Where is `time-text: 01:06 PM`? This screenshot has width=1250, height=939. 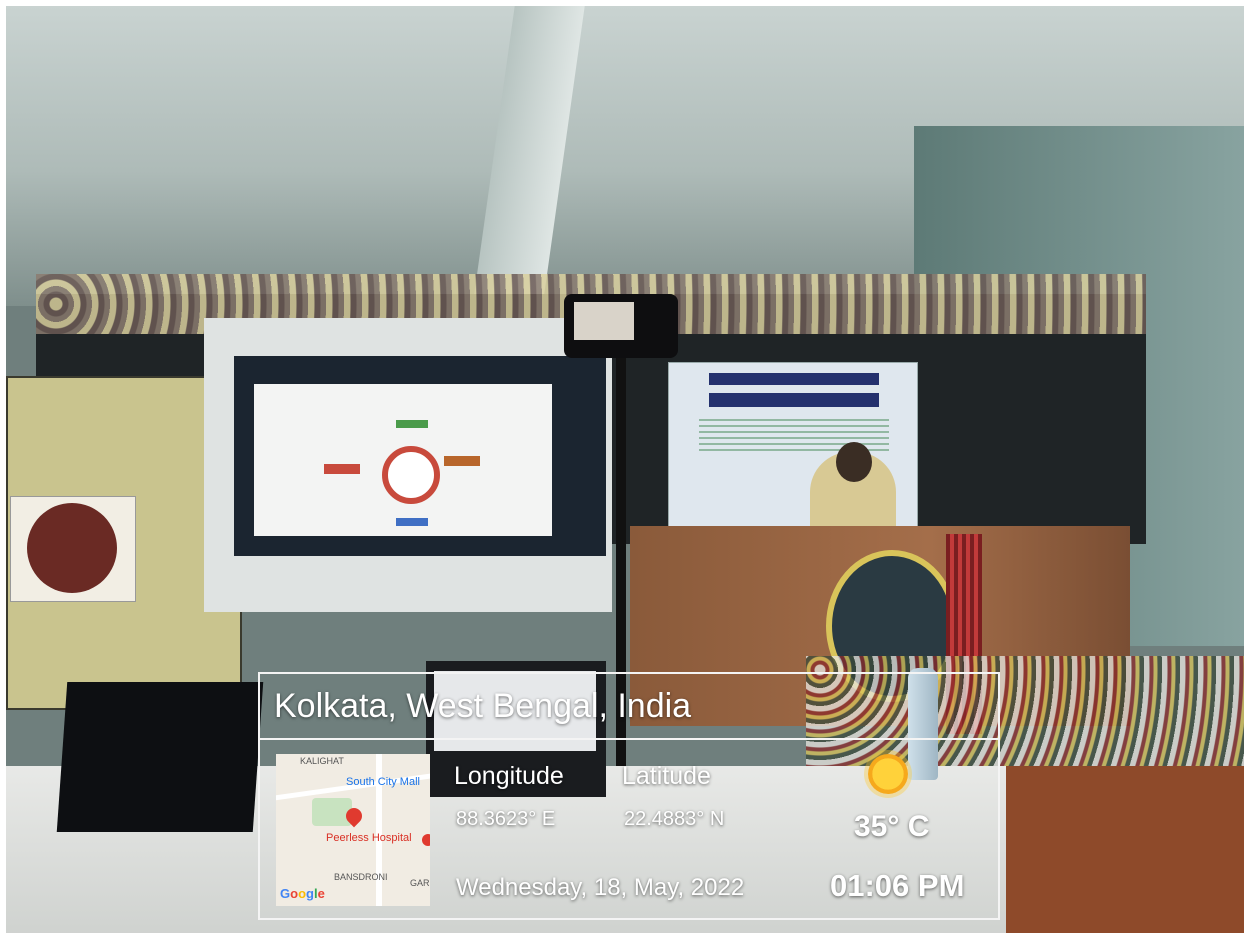
time-text: 01:06 PM is located at coordinates (897, 885).